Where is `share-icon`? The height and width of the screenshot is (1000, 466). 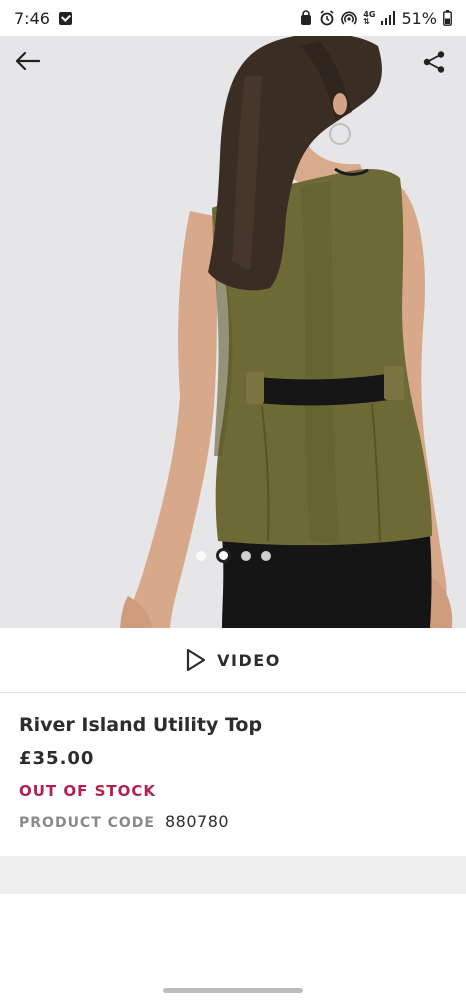 share-icon is located at coordinates (434, 62).